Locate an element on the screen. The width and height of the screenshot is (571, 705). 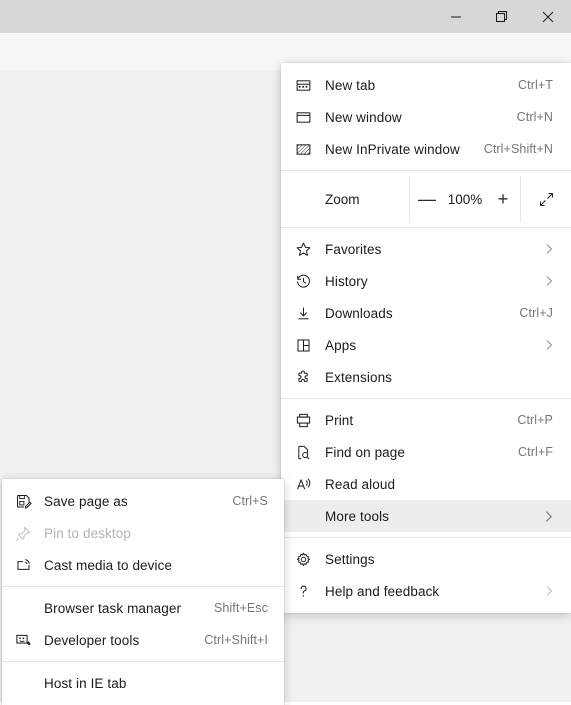
window-controls is located at coordinates (502, 16).